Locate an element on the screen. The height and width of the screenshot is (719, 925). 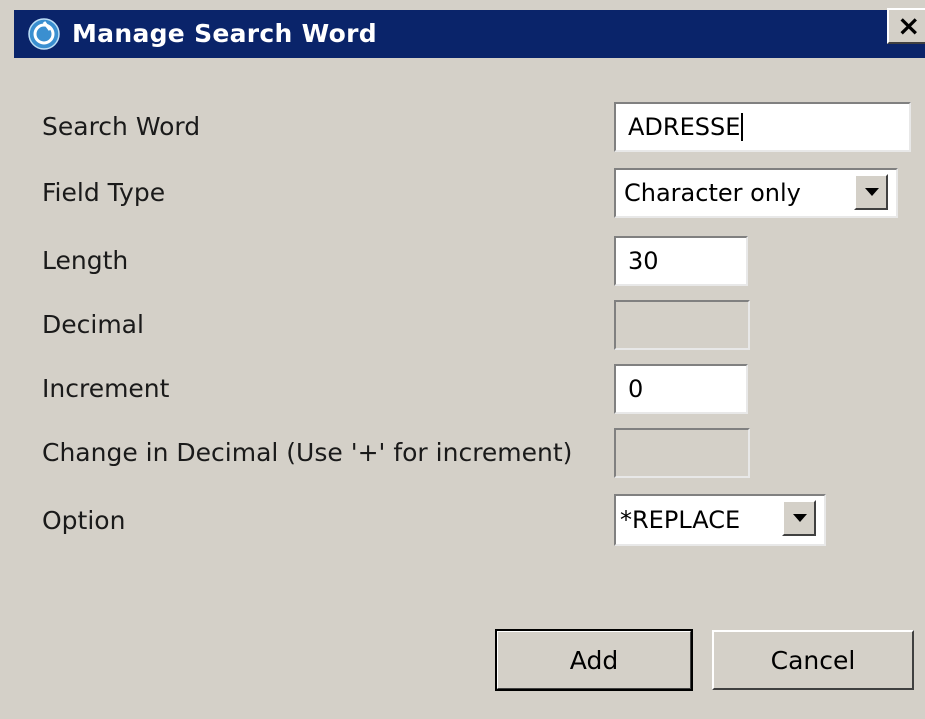
field-type-select: Character only is located at coordinates (756, 193).